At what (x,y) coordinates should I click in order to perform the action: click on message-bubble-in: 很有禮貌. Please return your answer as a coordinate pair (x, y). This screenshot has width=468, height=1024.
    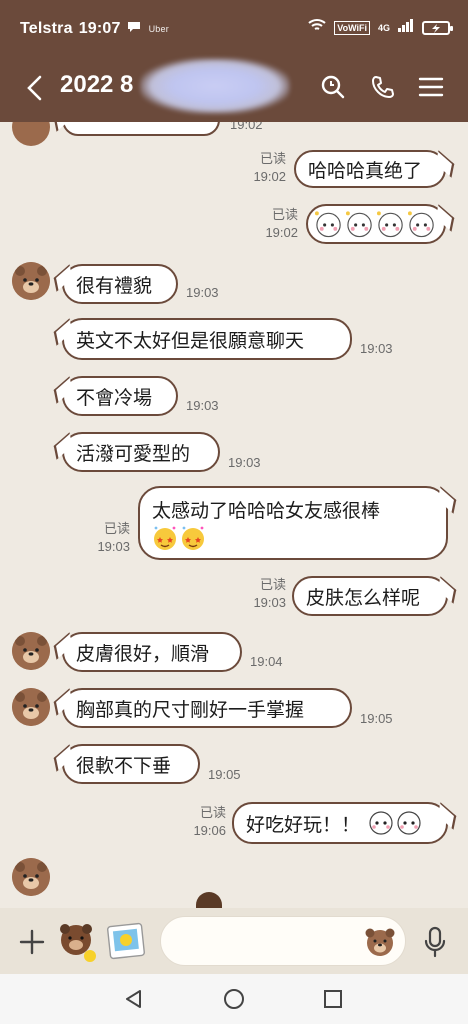
    Looking at the image, I should click on (120, 284).